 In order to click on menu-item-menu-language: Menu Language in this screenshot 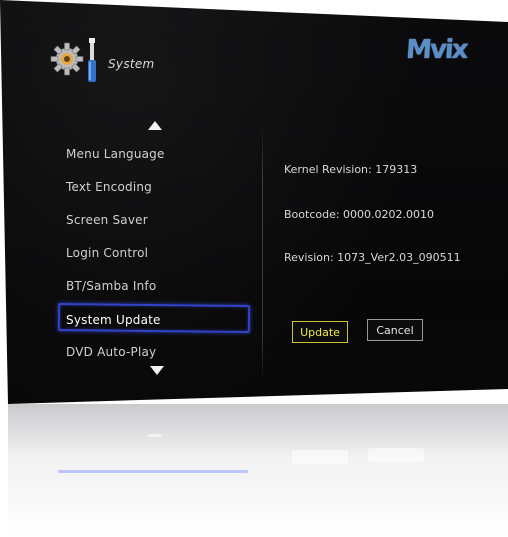, I will do `click(115, 154)`.